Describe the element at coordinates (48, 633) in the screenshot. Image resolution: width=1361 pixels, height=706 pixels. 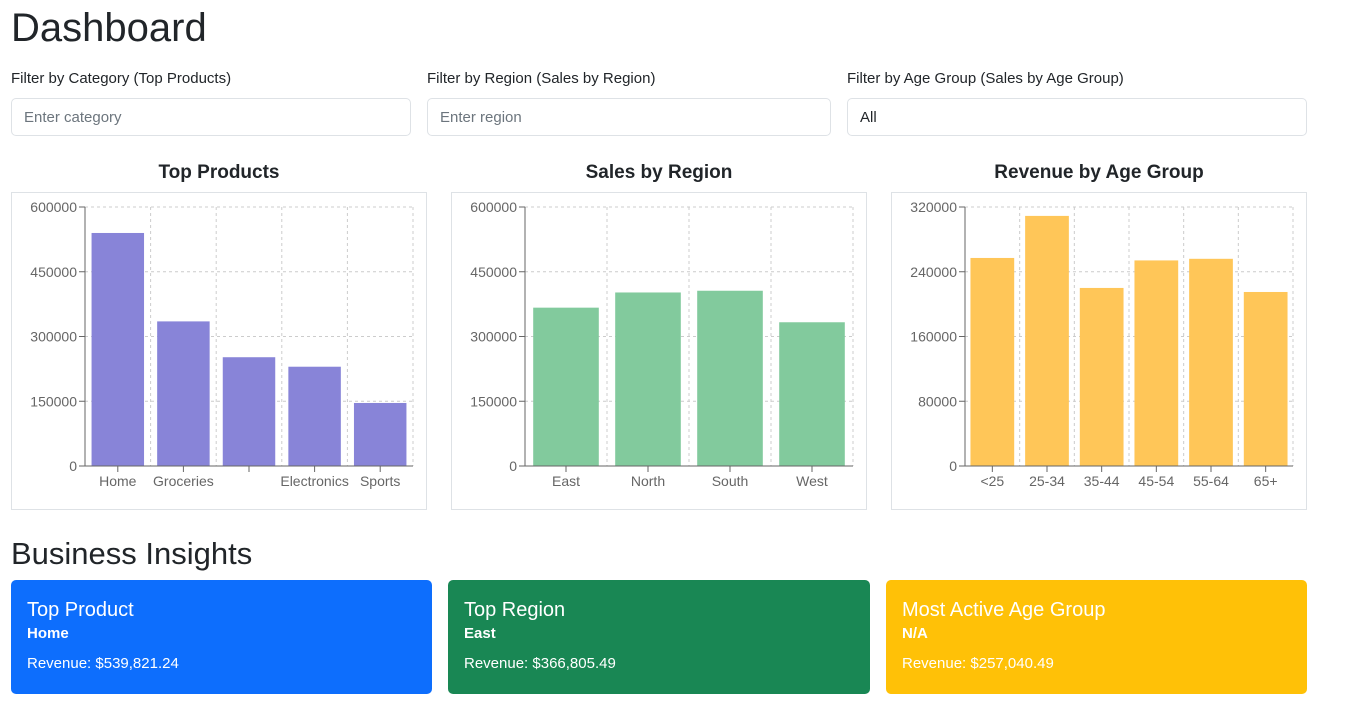
I see `card-subtitle: Home` at that location.